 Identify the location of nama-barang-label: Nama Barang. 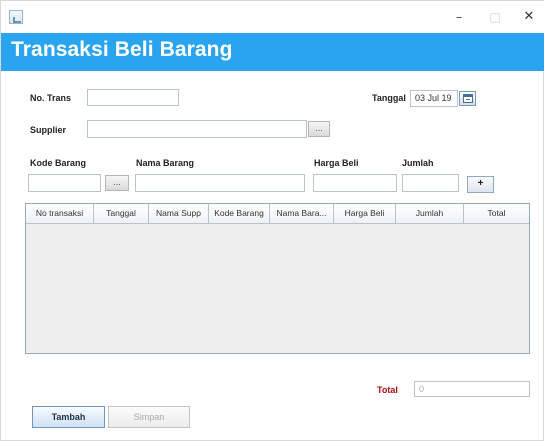
(165, 163).